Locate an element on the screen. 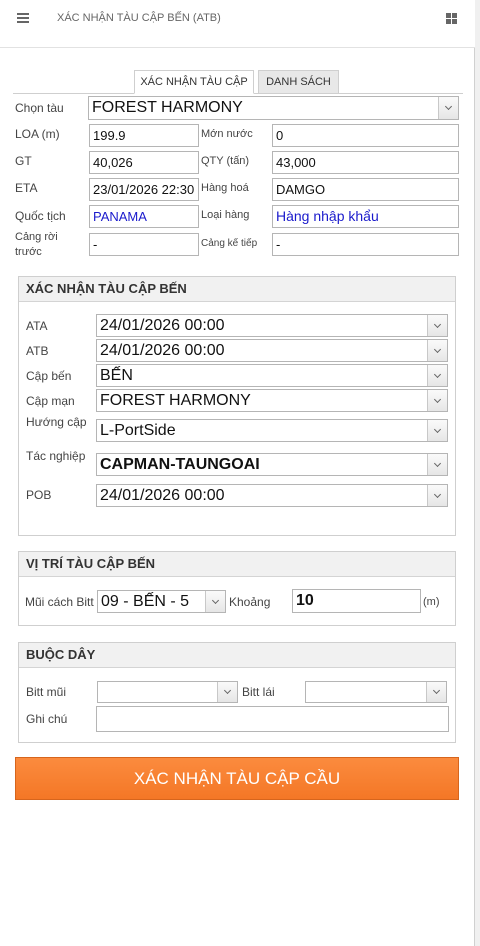 The width and height of the screenshot is (480, 946). tab-xac-nhan: XÁC NHẬN TÀU CẬP is located at coordinates (194, 82).